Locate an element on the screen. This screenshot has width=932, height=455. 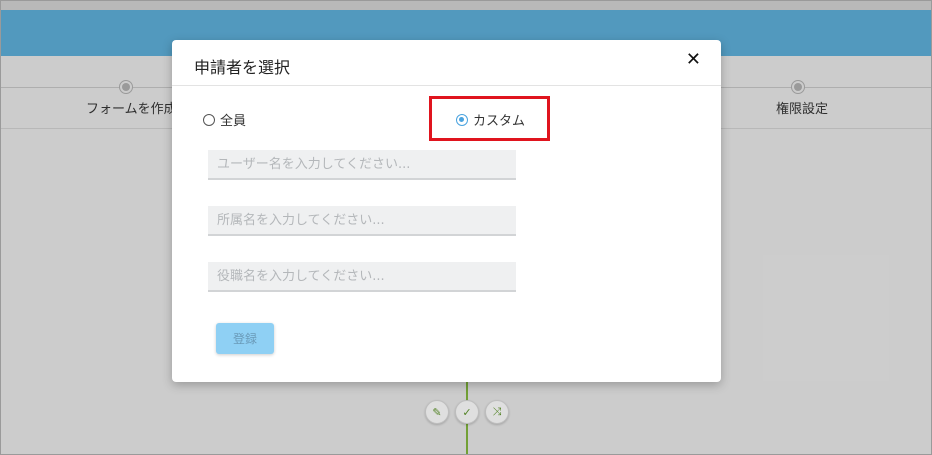
radio-circle-icon is located at coordinates (209, 119).